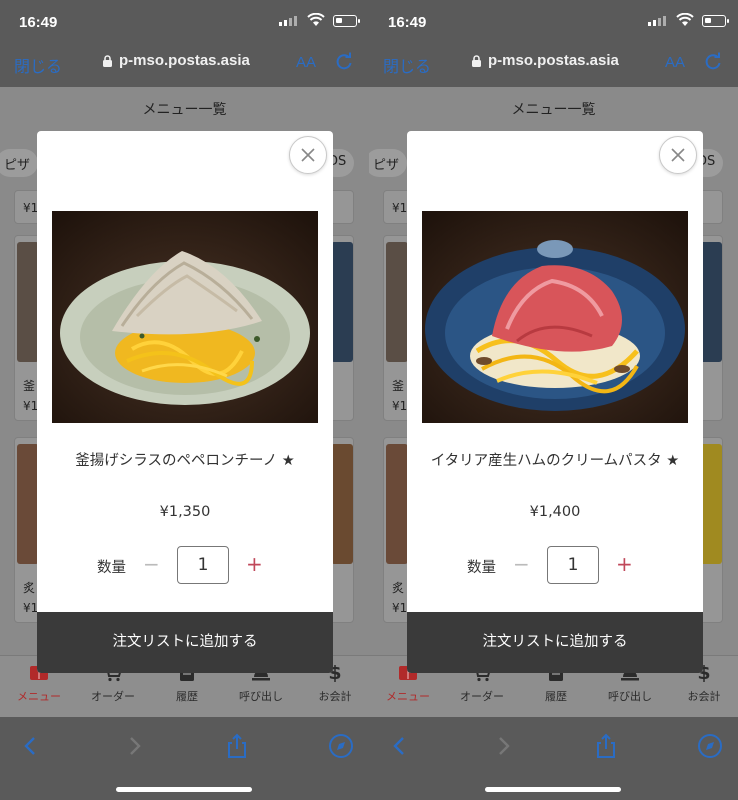 This screenshot has height=800, width=738. Describe the element at coordinates (555, 461) in the screenshot. I see `item-name: イタリア産生ハムのクリームパスタ ★` at that location.